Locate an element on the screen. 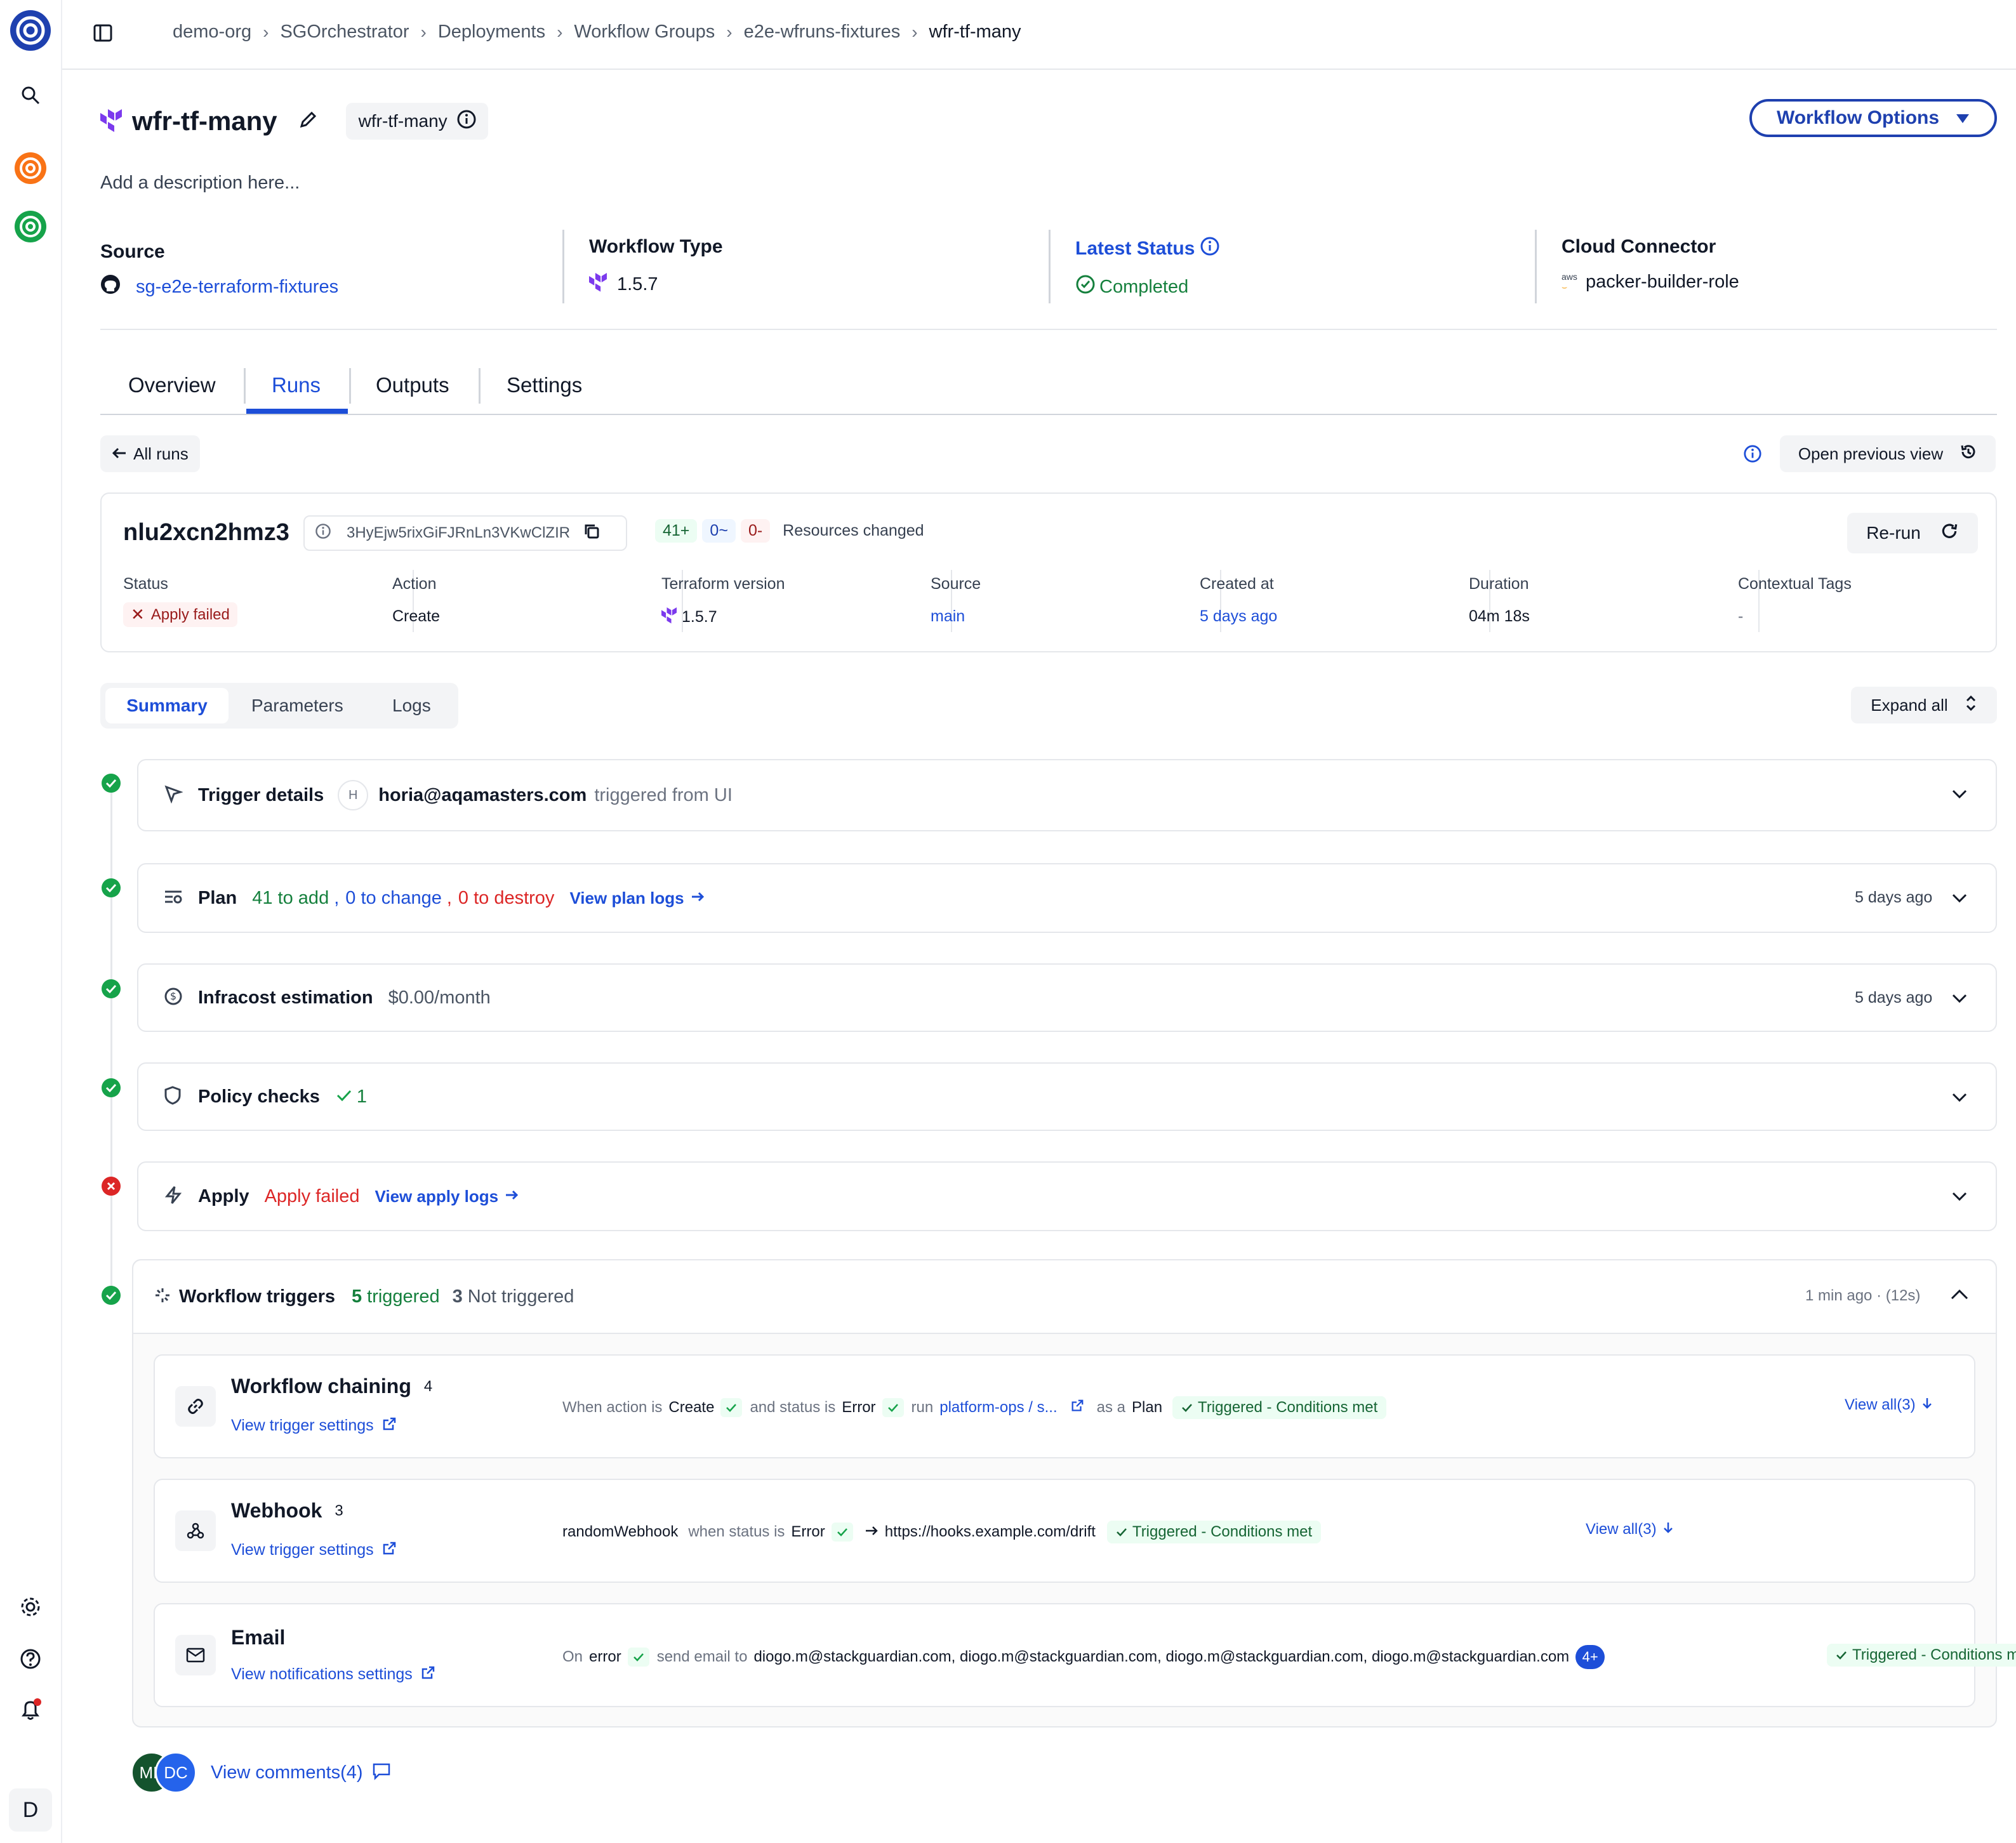 The width and height of the screenshot is (2016, 1843). source-link: sg-e2e-terraform-fixtures is located at coordinates (237, 288).